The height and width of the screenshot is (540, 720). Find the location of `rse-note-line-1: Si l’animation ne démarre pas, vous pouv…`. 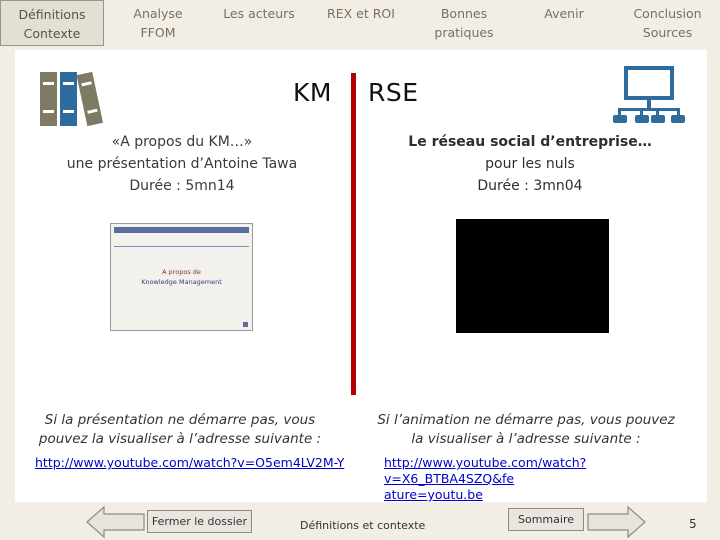

rse-note-line-1: Si l’animation ne démarre pas, vous pouv… is located at coordinates (526, 420).